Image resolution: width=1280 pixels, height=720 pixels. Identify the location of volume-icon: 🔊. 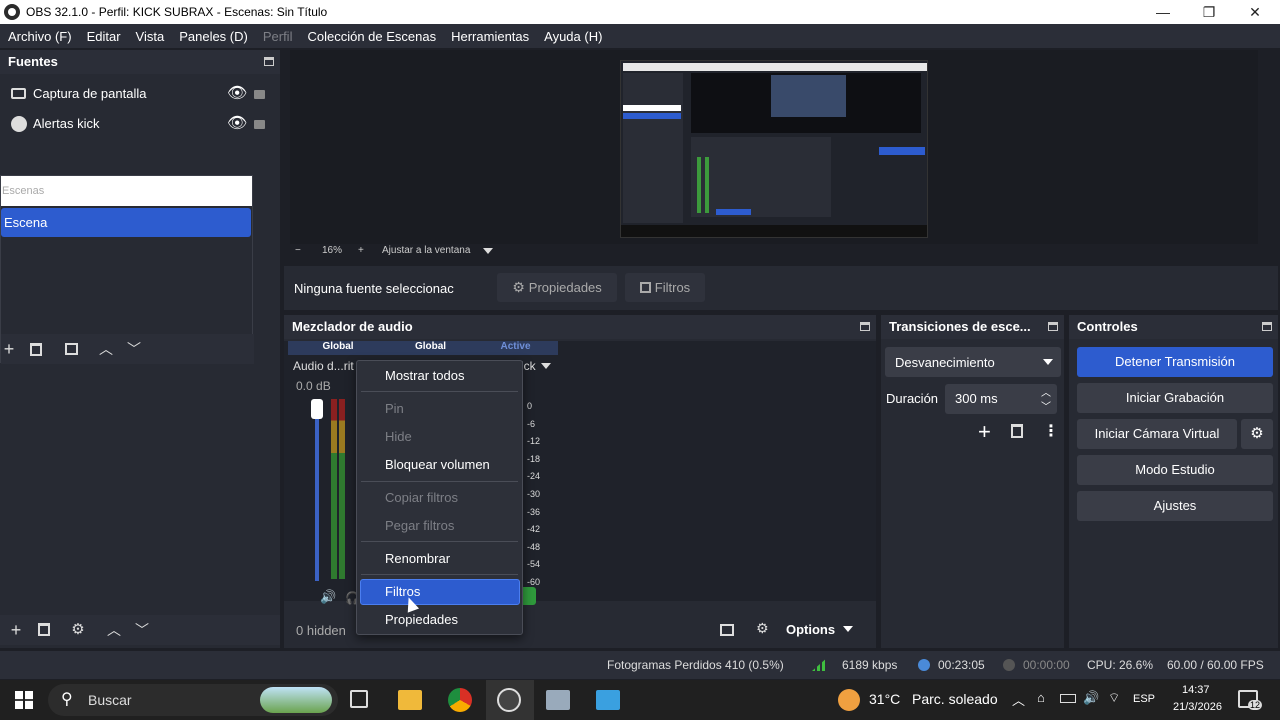
(1091, 698).